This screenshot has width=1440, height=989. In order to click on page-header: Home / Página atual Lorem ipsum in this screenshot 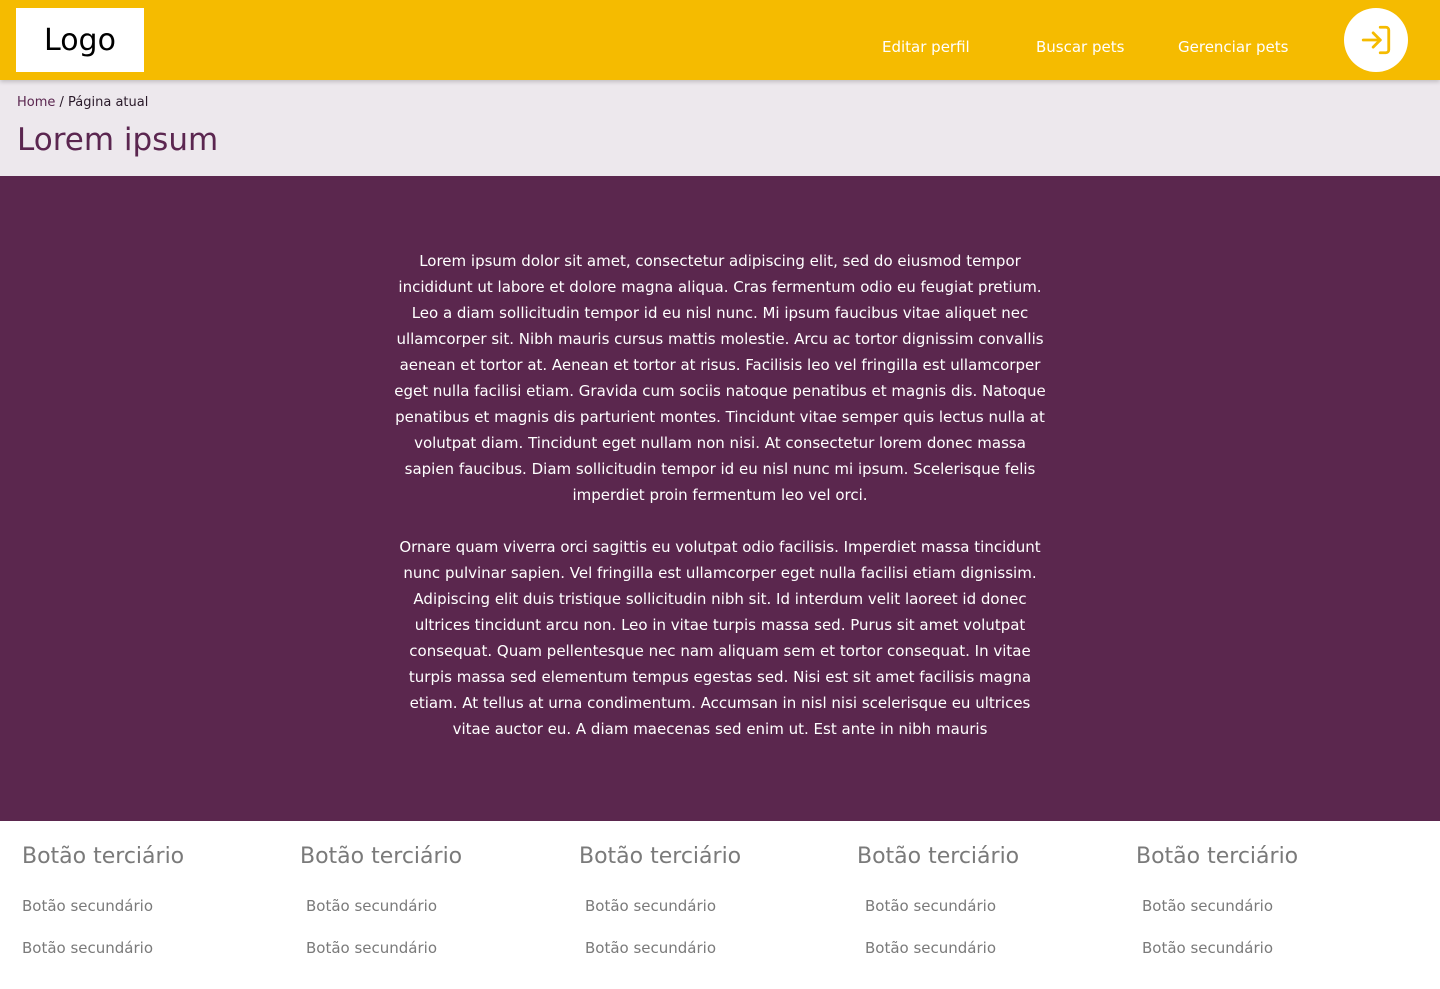, I will do `click(720, 128)`.